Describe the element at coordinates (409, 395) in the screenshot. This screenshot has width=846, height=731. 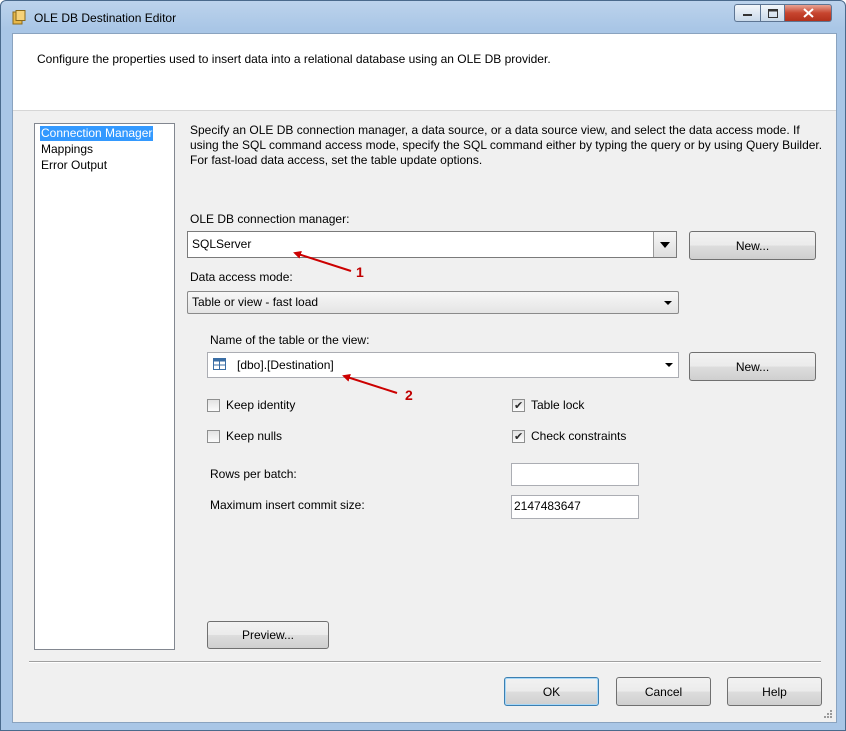
I see `annotation-label-2: 2` at that location.